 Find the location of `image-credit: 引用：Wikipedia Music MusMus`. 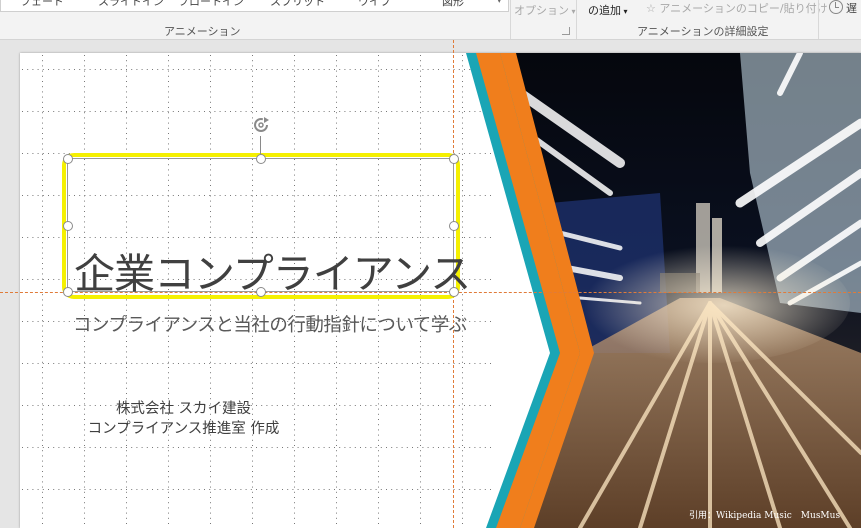

image-credit: 引用：Wikipedia Music MusMus is located at coordinates (765, 516).